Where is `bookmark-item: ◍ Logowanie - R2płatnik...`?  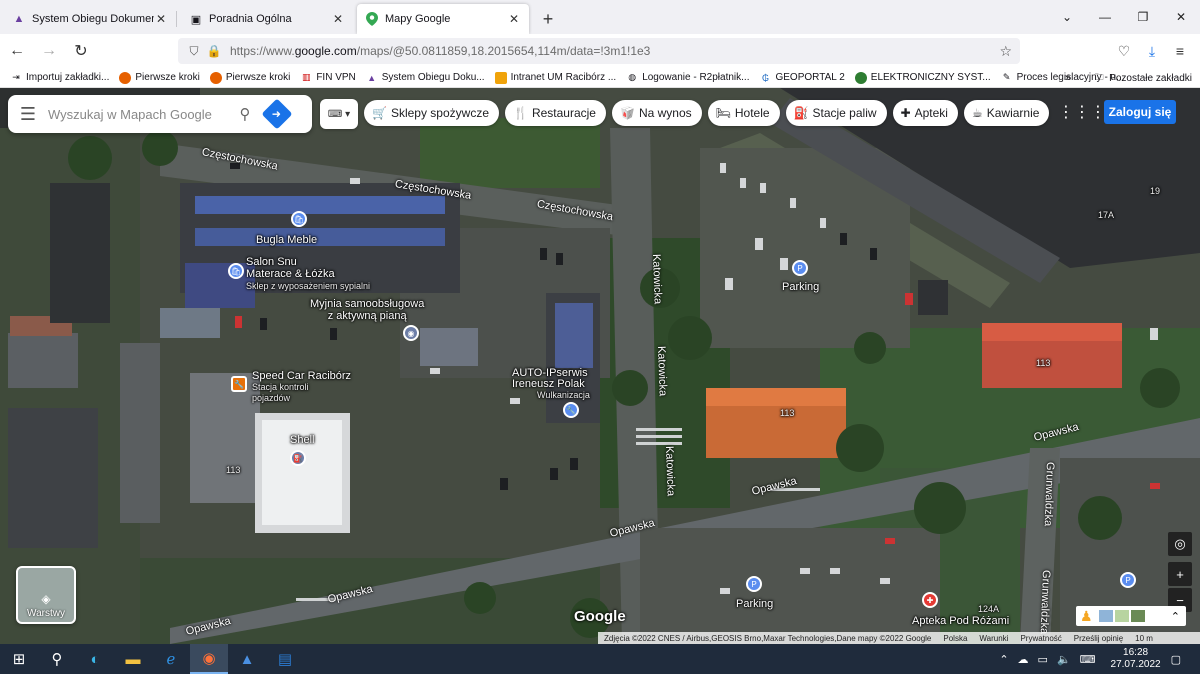
bookmark-item: ◍ Logowanie - R2płatnik... is located at coordinates (687, 78).